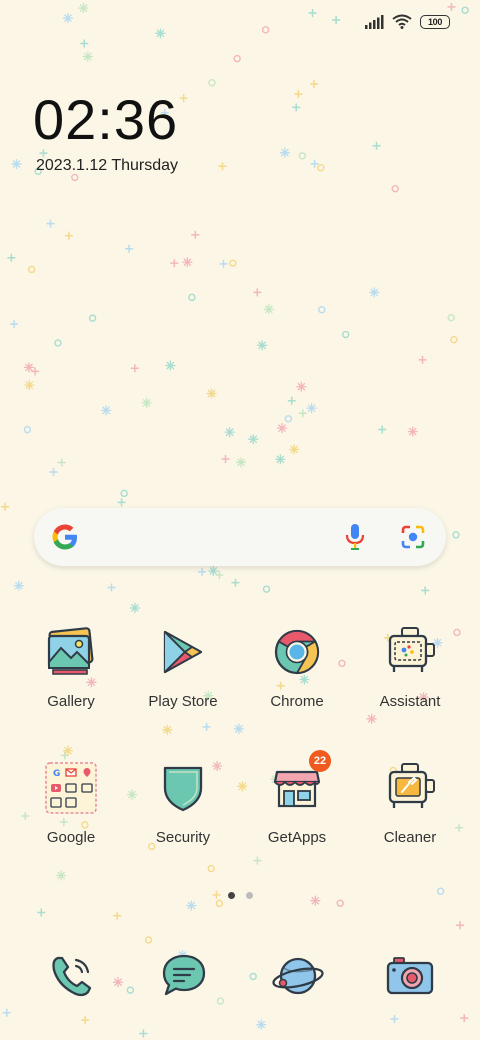  What do you see at coordinates (71, 701) in the screenshot?
I see `app-label: Gallery` at bounding box center [71, 701].